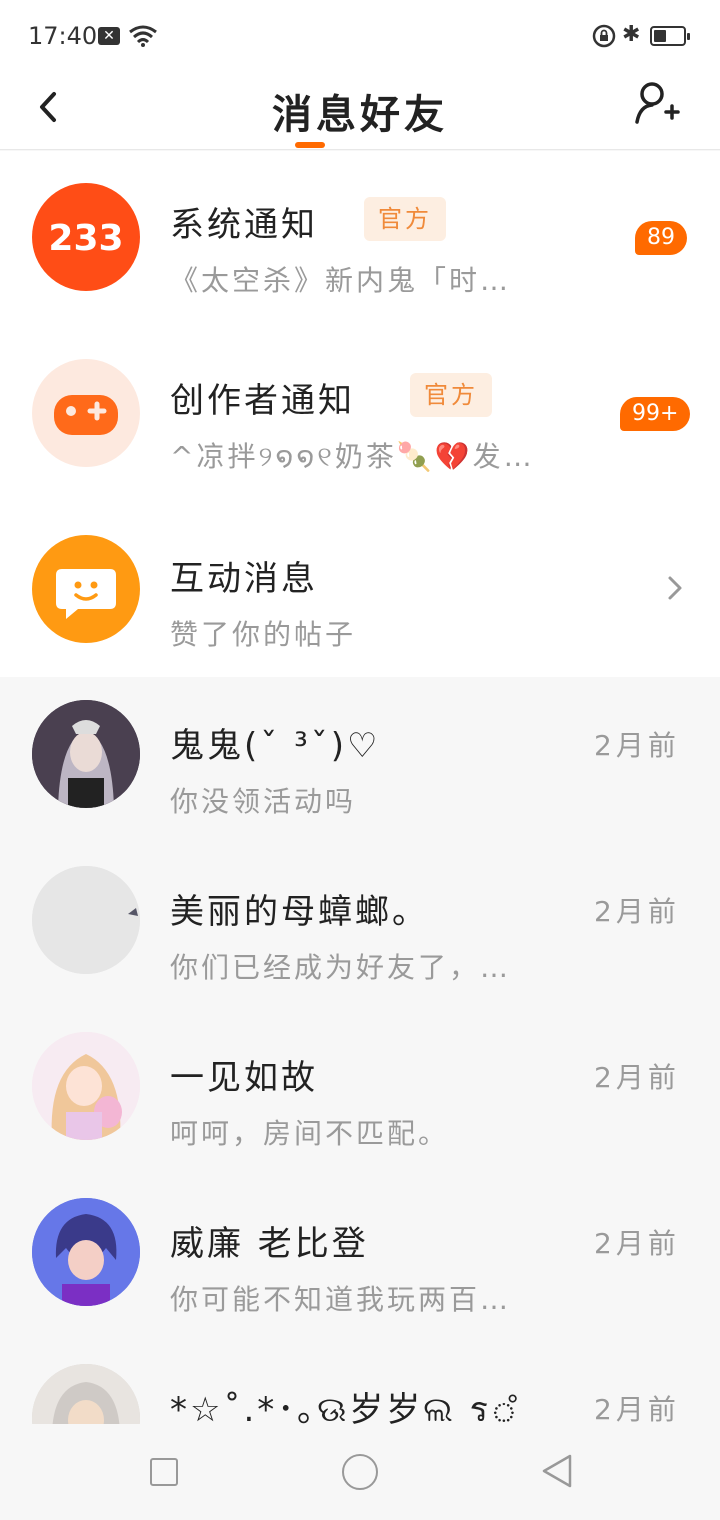 This screenshot has height=1520, width=720. Describe the element at coordinates (360, 115) in the screenshot. I see `page-title: 消息好友` at that location.